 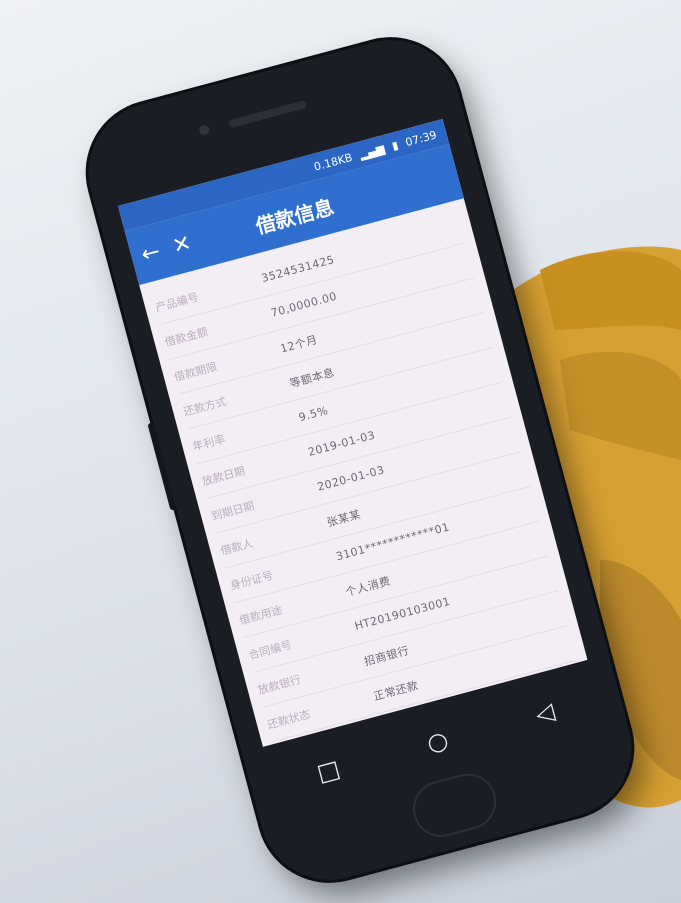 I want to click on home-icon: ○, so click(x=437, y=741).